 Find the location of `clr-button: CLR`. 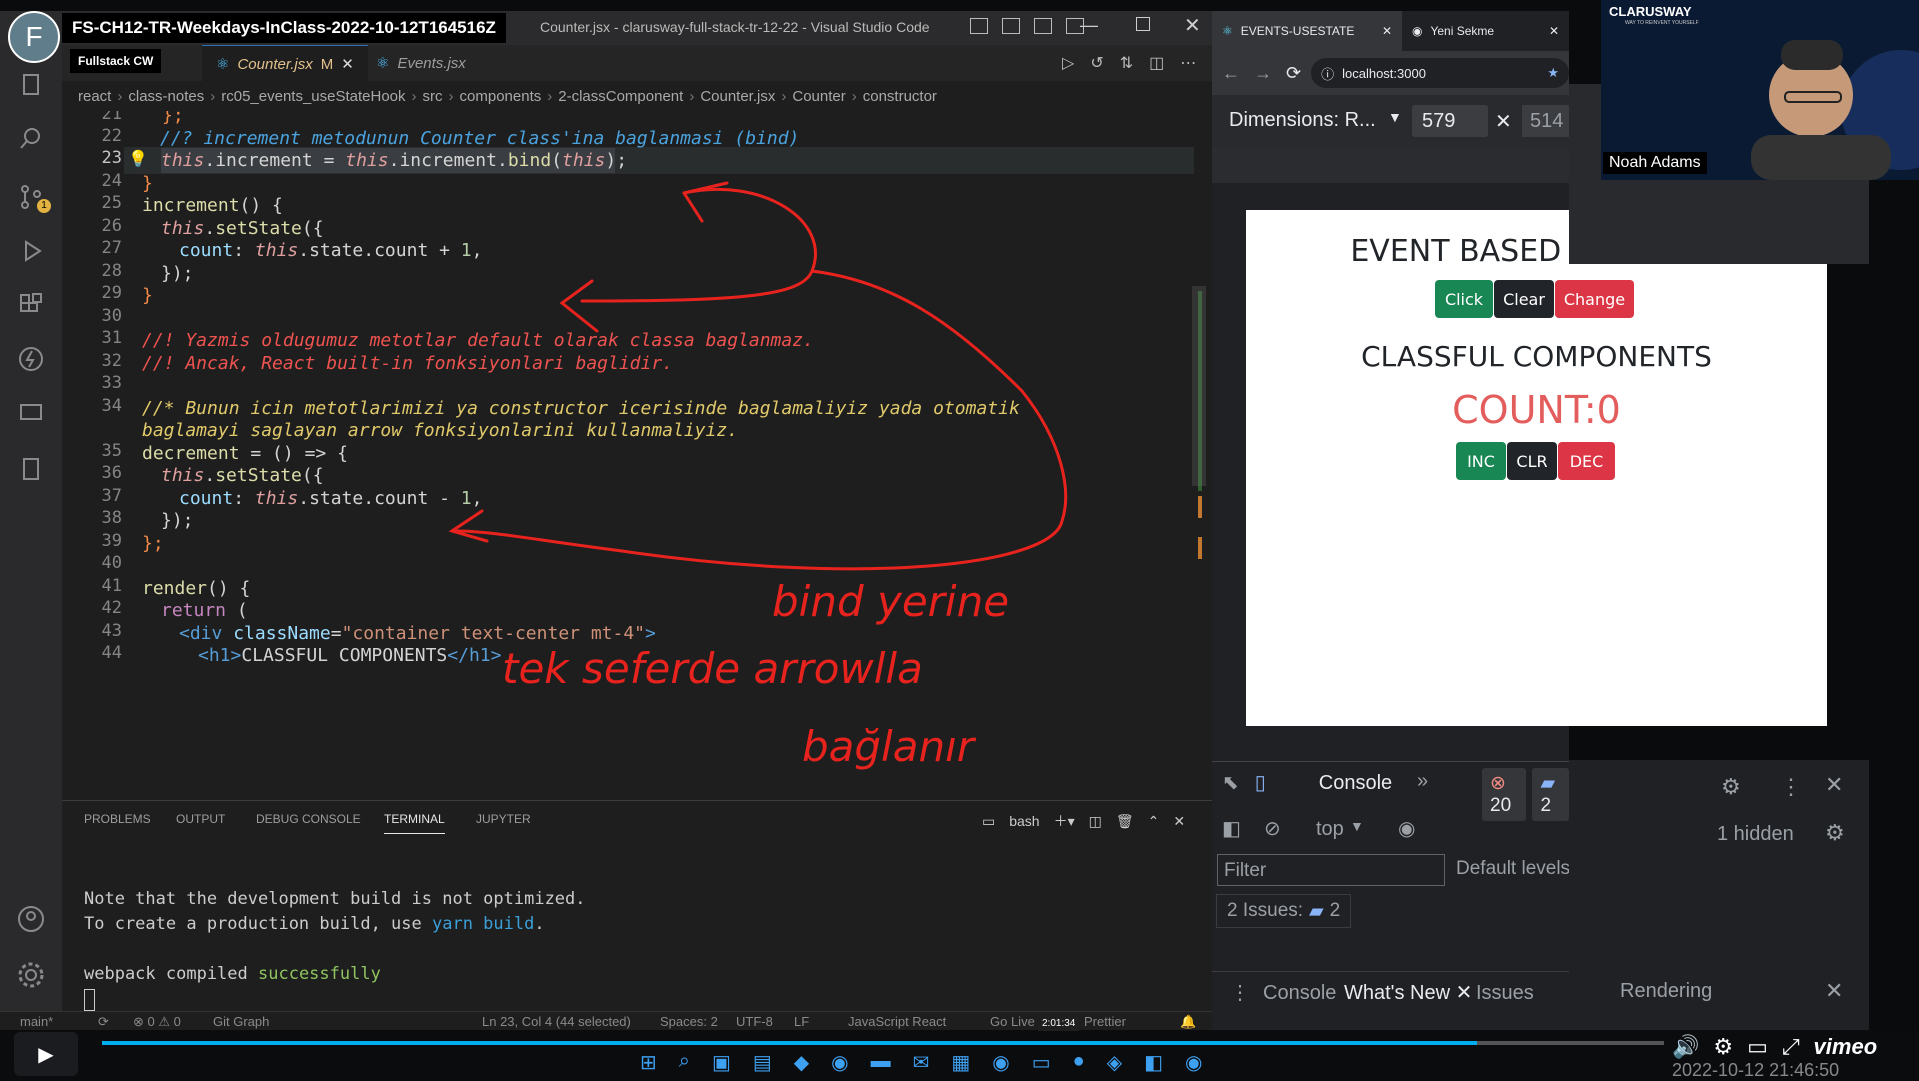

clr-button: CLR is located at coordinates (1532, 461).